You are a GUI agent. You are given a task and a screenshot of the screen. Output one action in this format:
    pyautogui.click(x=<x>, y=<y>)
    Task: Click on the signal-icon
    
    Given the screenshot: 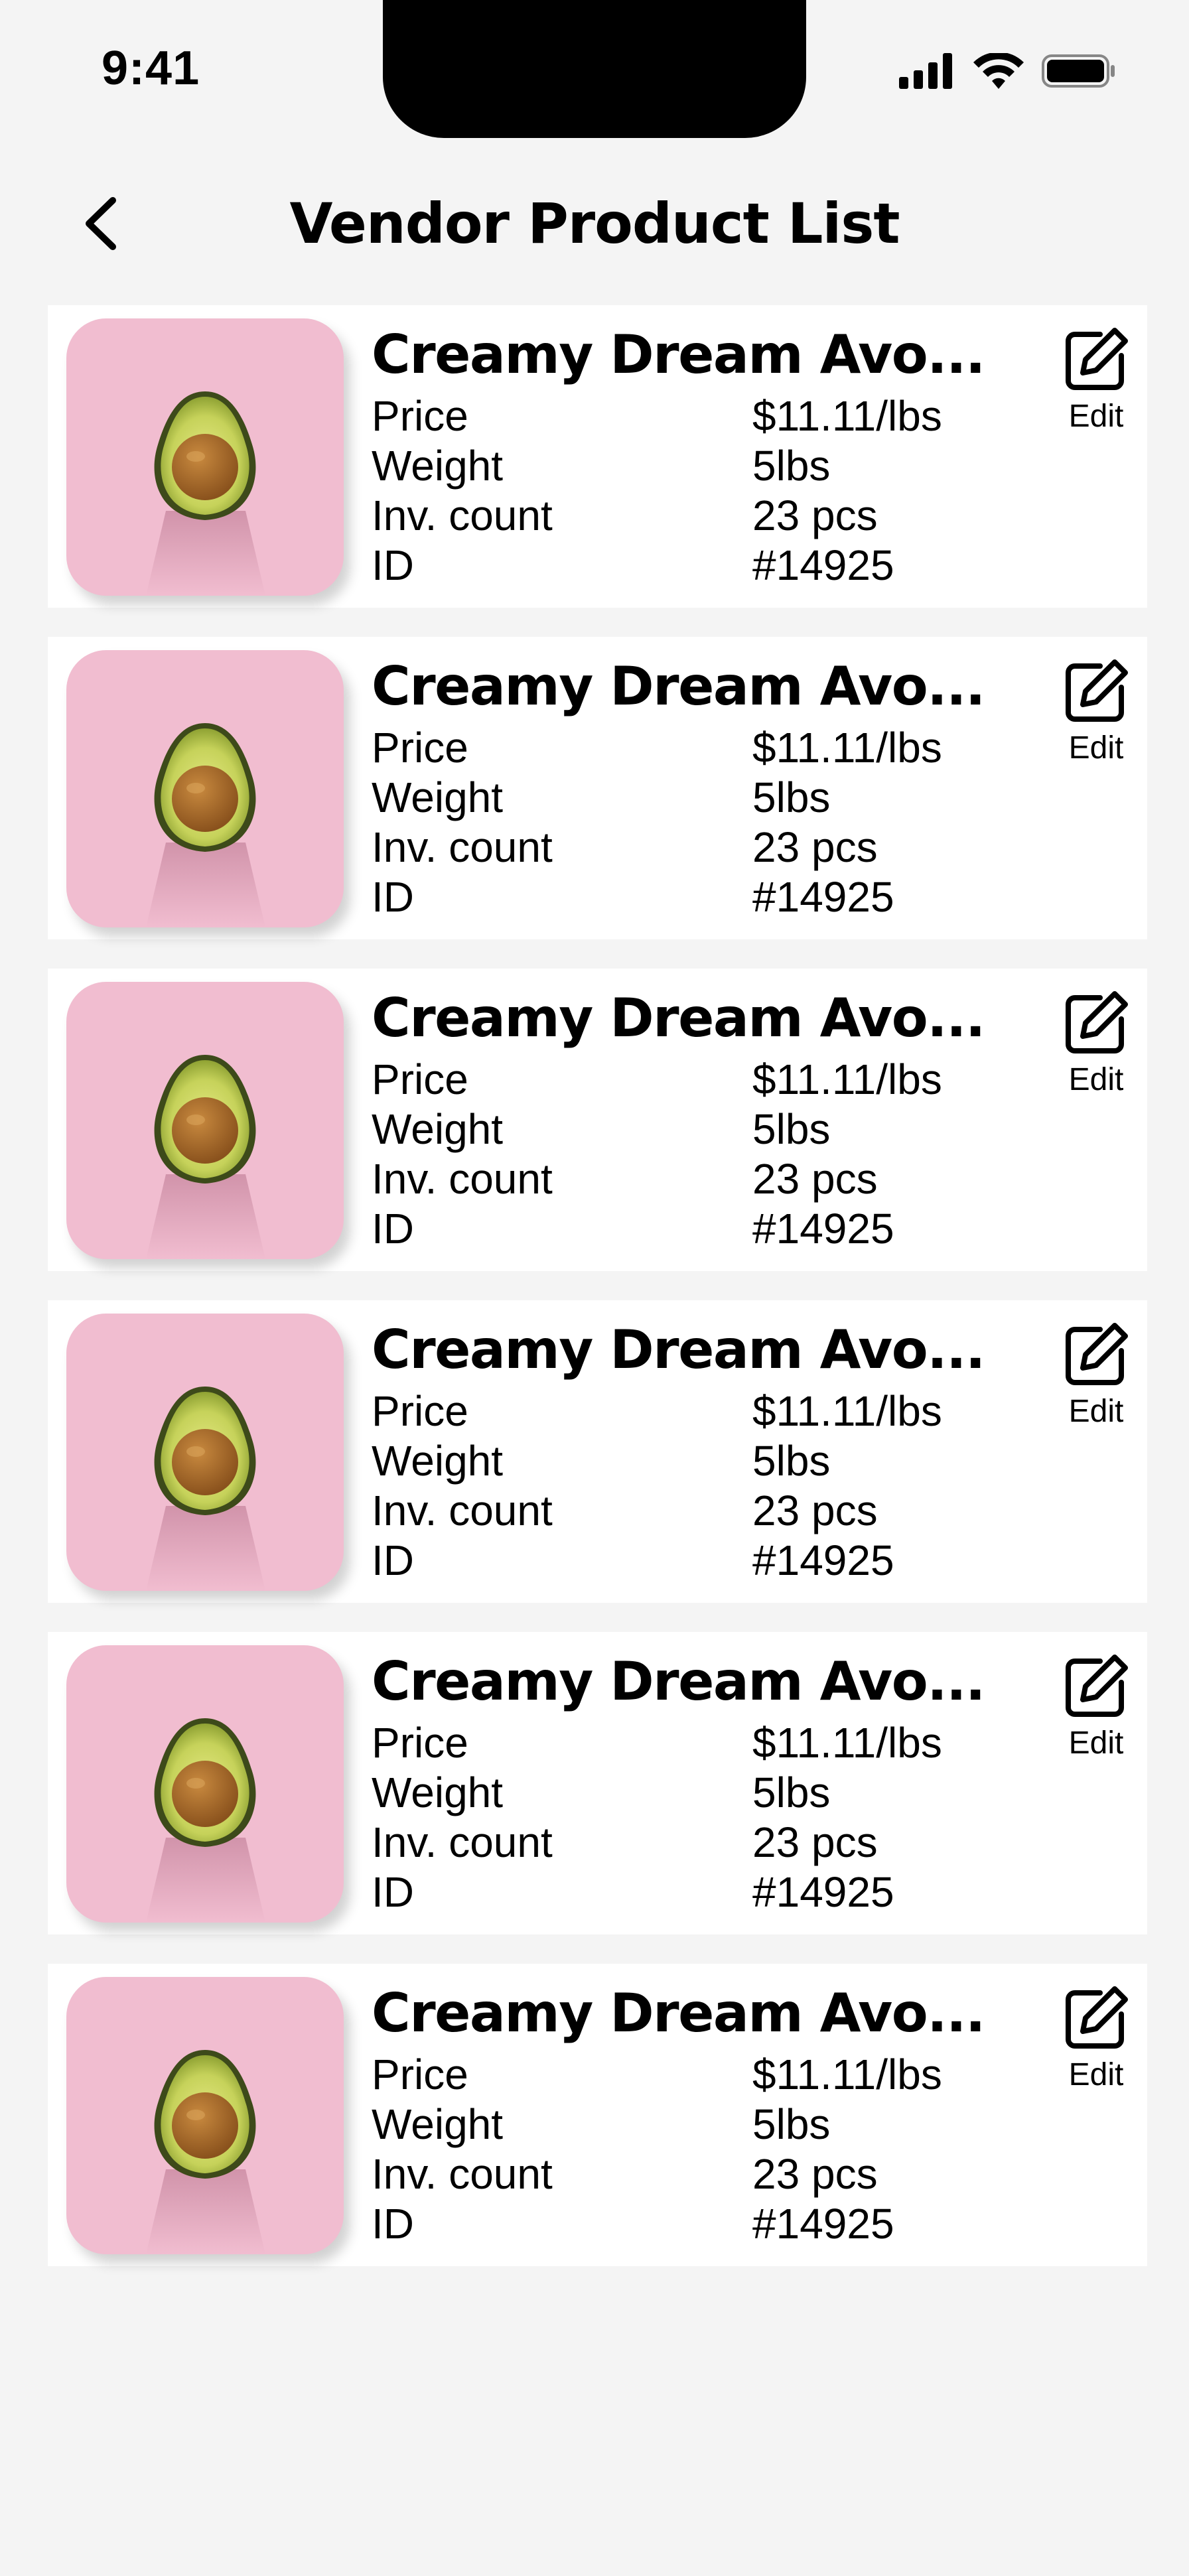 What is the action you would take?
    pyautogui.click(x=926, y=71)
    